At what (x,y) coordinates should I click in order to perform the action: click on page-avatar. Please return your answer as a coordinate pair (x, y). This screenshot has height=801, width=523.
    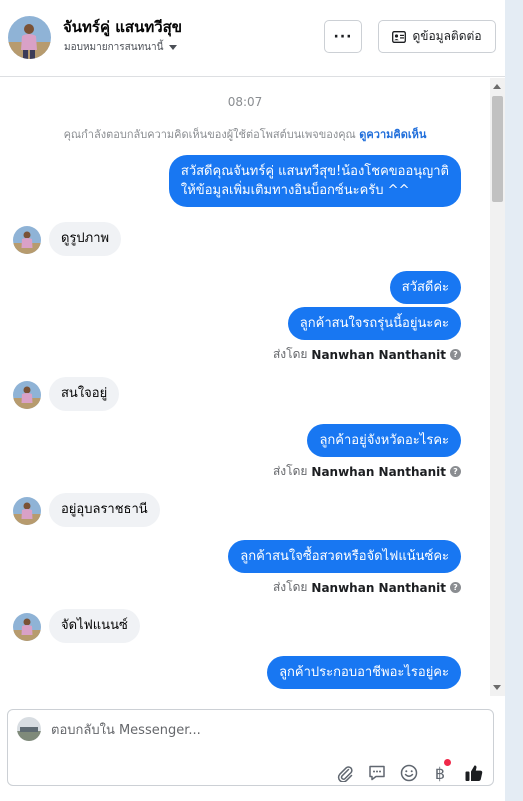
    Looking at the image, I should click on (29, 729).